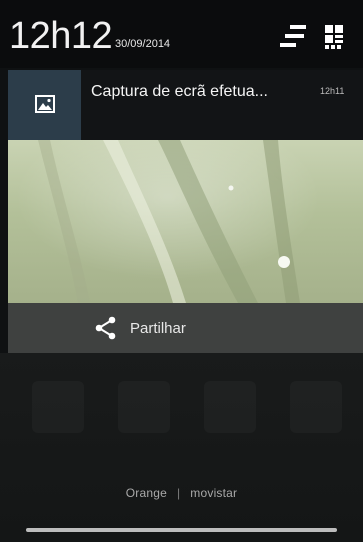 The height and width of the screenshot is (542, 363). I want to click on status-header: 12h12 30/09/2014, so click(181, 34).